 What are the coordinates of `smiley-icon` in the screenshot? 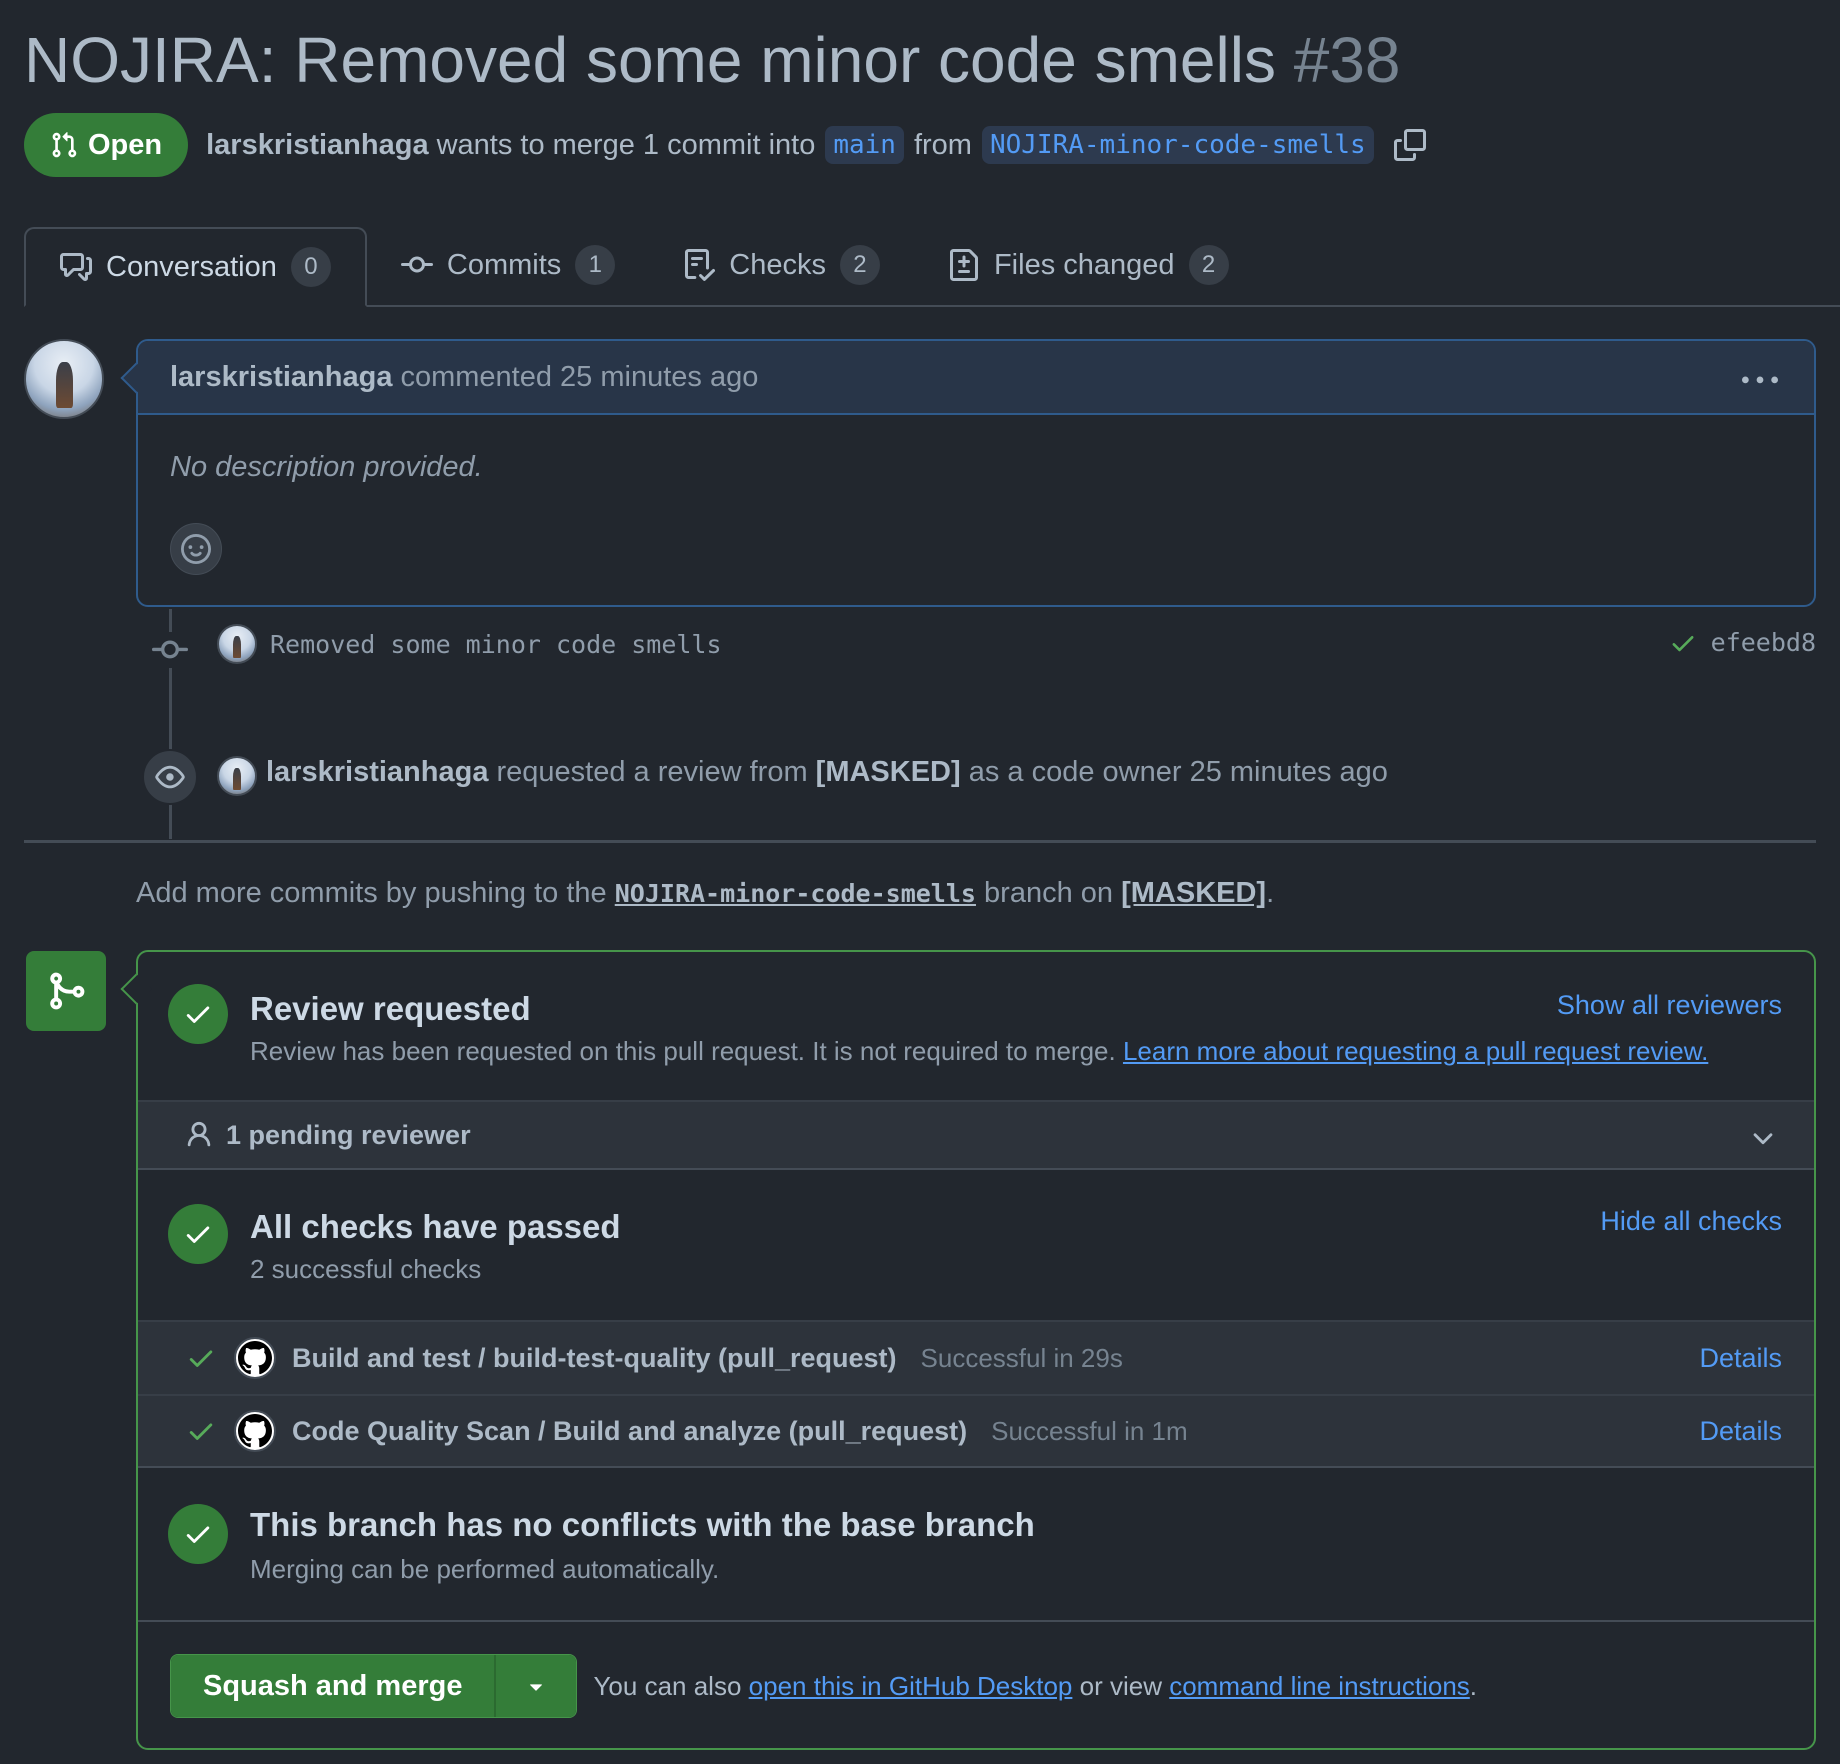 It's located at (196, 549).